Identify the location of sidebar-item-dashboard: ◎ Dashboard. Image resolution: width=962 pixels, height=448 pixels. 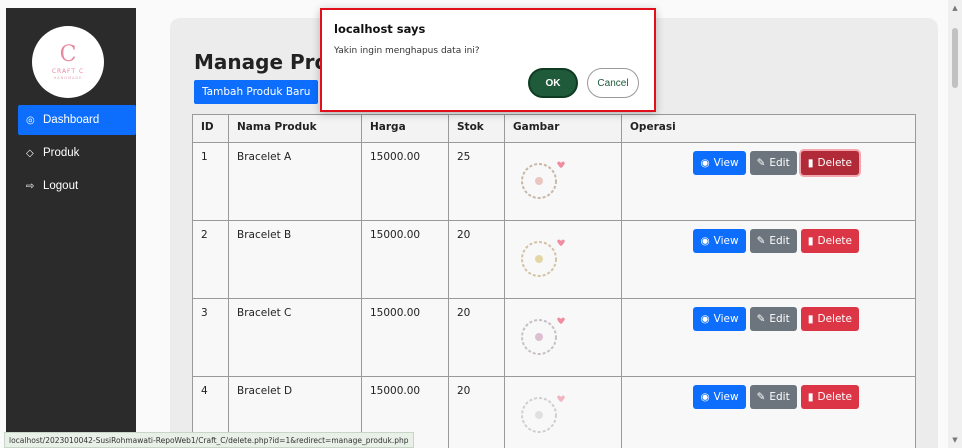
(77, 120).